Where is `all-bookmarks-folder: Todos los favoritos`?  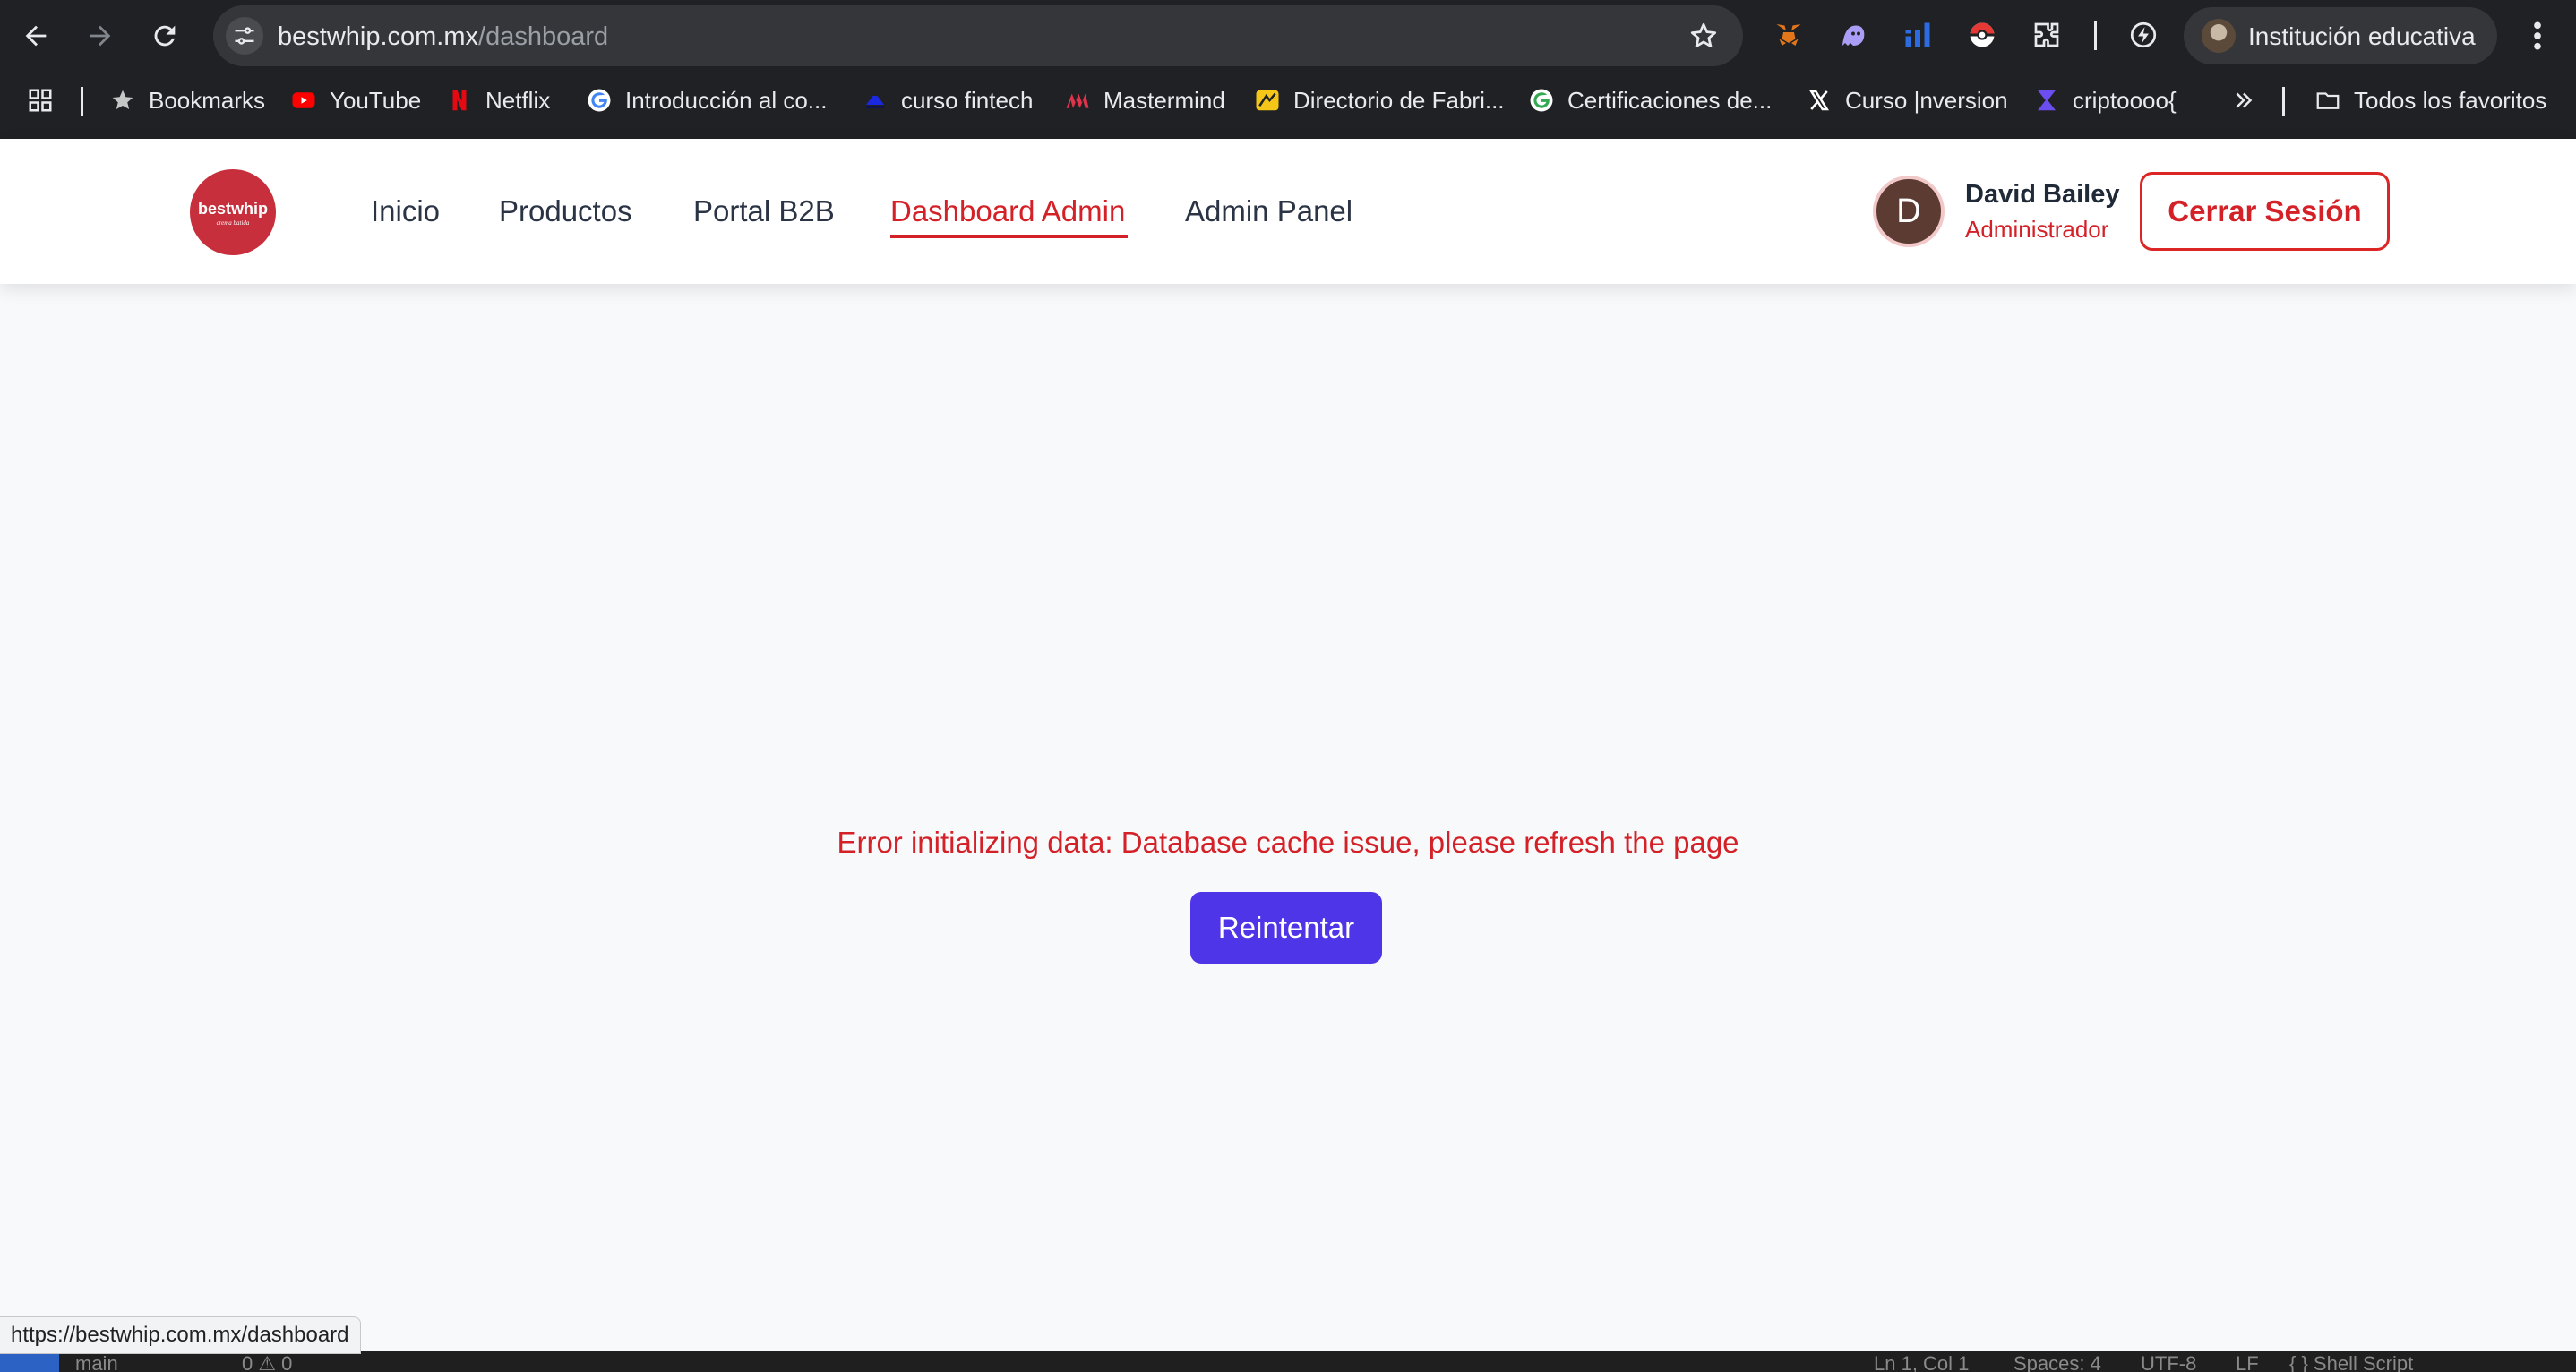 all-bookmarks-folder: Todos los favoritos is located at coordinates (2430, 100).